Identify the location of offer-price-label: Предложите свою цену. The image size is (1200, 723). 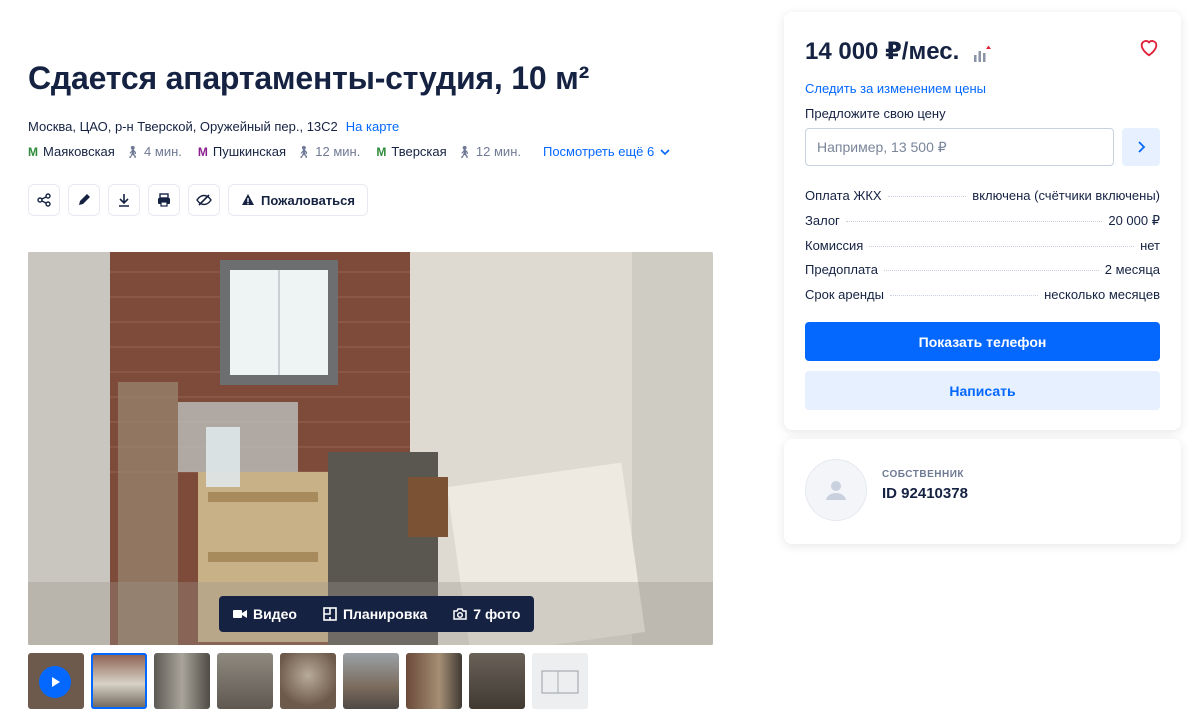
(875, 113).